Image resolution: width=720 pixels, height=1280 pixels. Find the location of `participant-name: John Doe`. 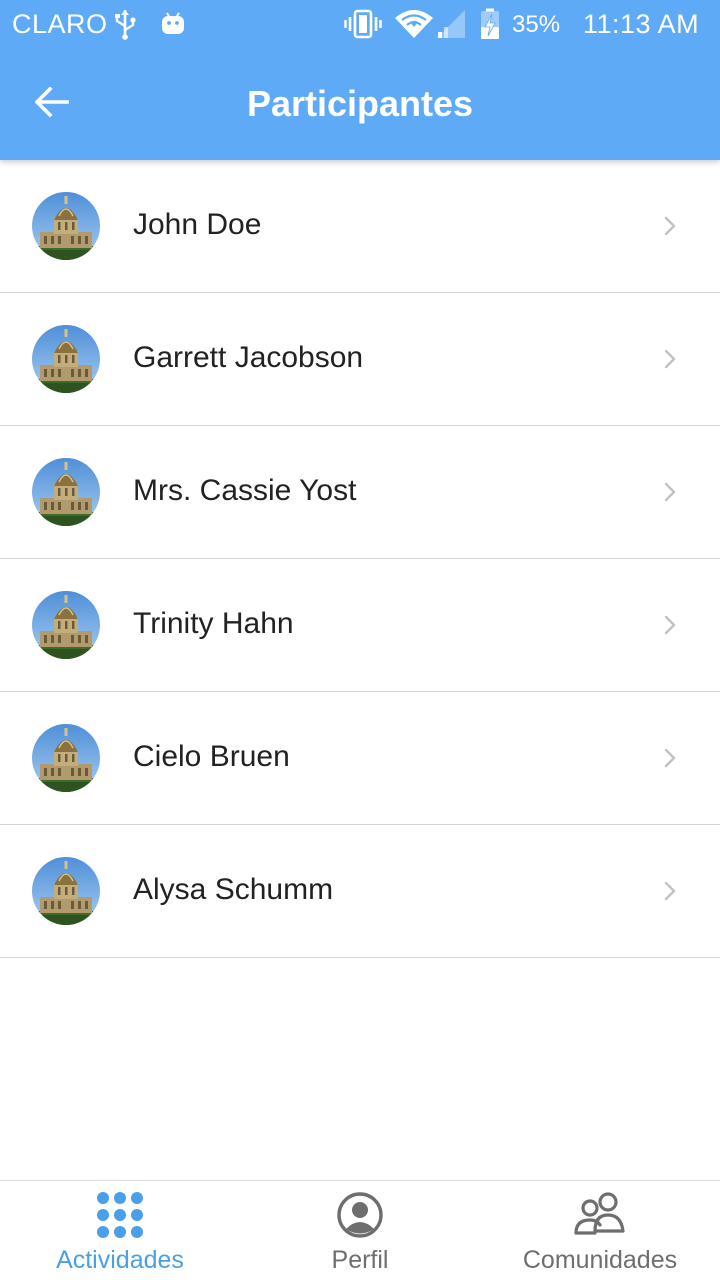

participant-name: John Doe is located at coordinates (197, 224).